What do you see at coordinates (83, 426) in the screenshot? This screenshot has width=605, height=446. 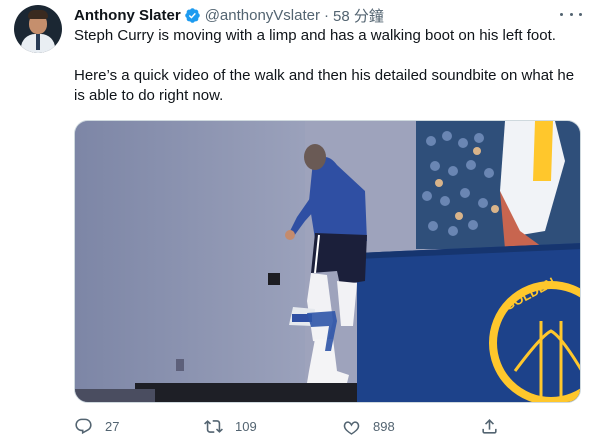 I see `reply-icon` at bounding box center [83, 426].